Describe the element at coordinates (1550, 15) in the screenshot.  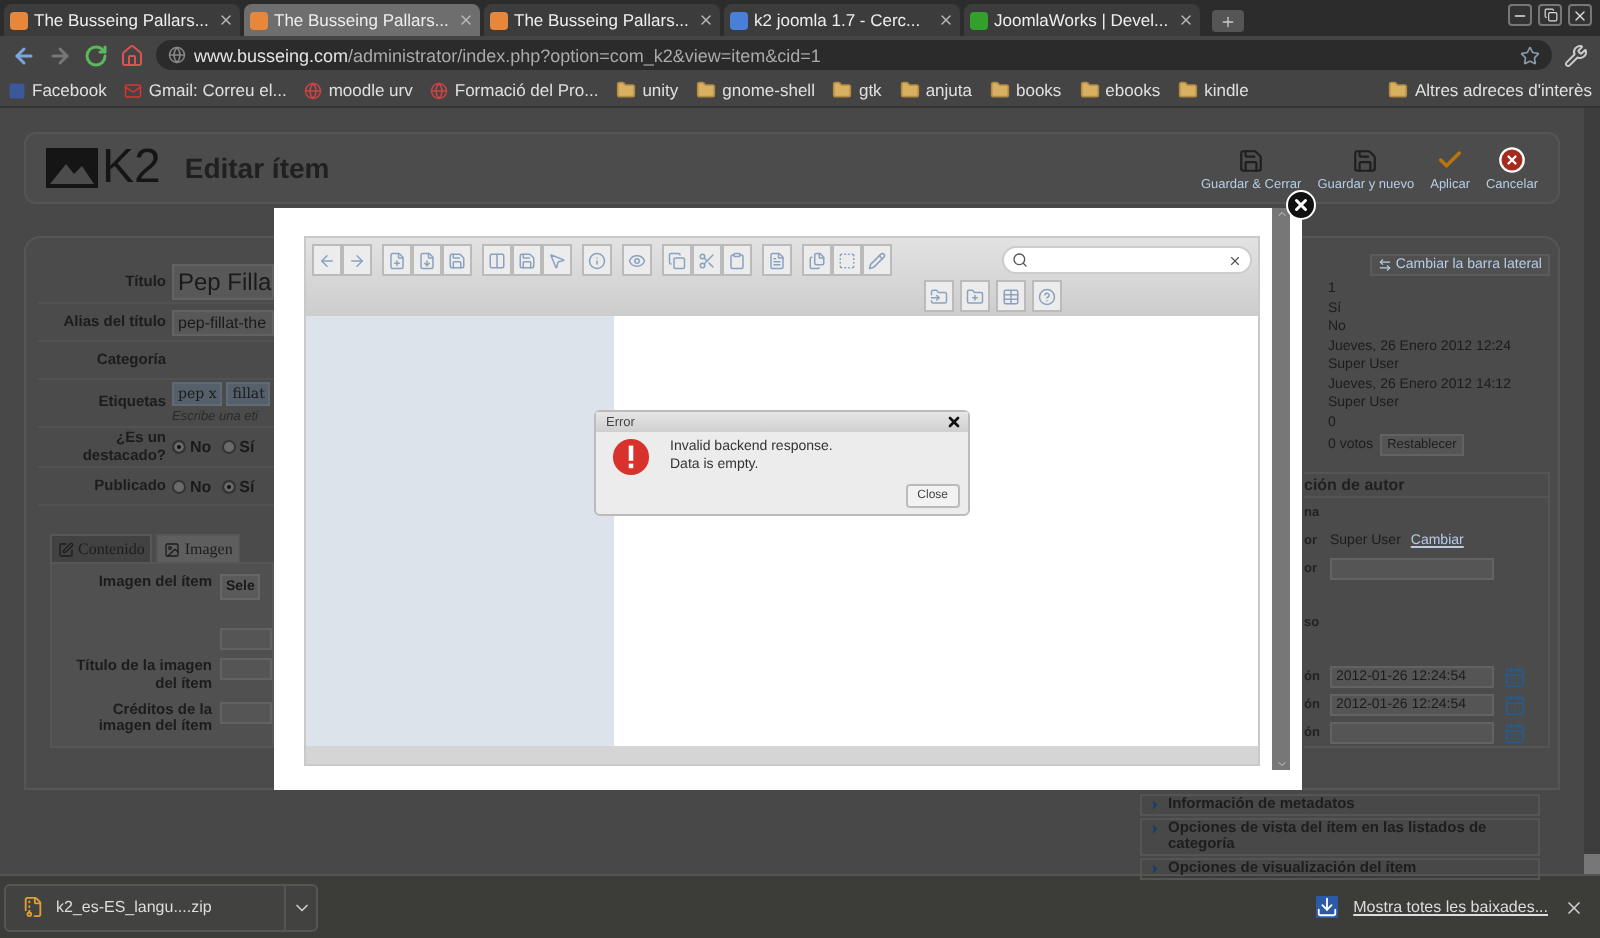
I see `maximize-button` at that location.